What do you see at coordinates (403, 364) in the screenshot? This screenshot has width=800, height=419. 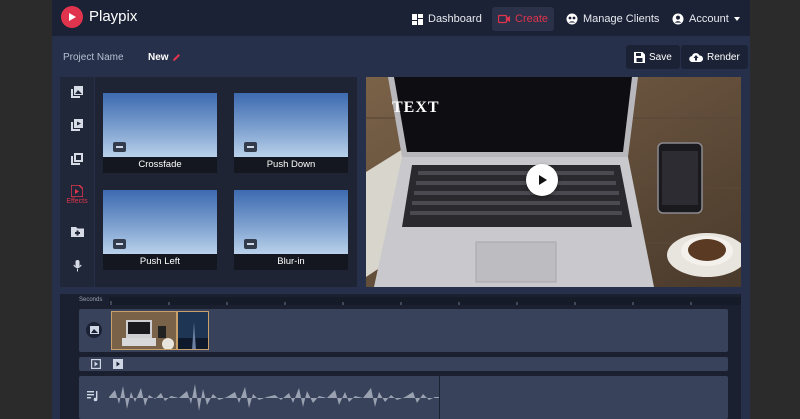 I see `effects-track` at bounding box center [403, 364].